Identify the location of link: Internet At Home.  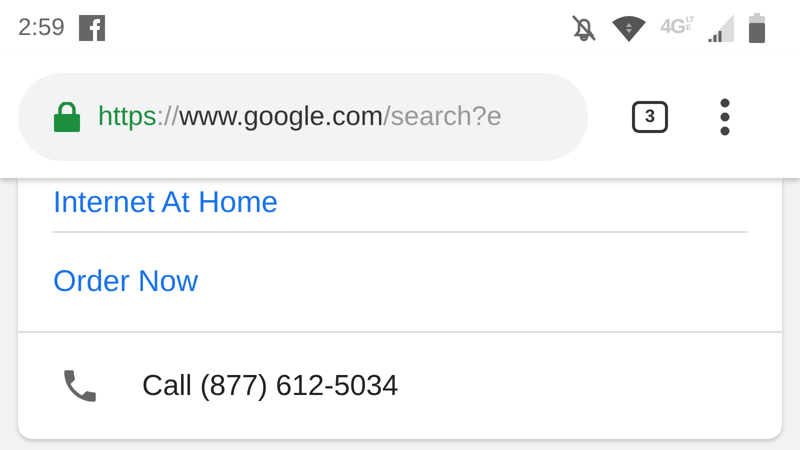
(400, 204).